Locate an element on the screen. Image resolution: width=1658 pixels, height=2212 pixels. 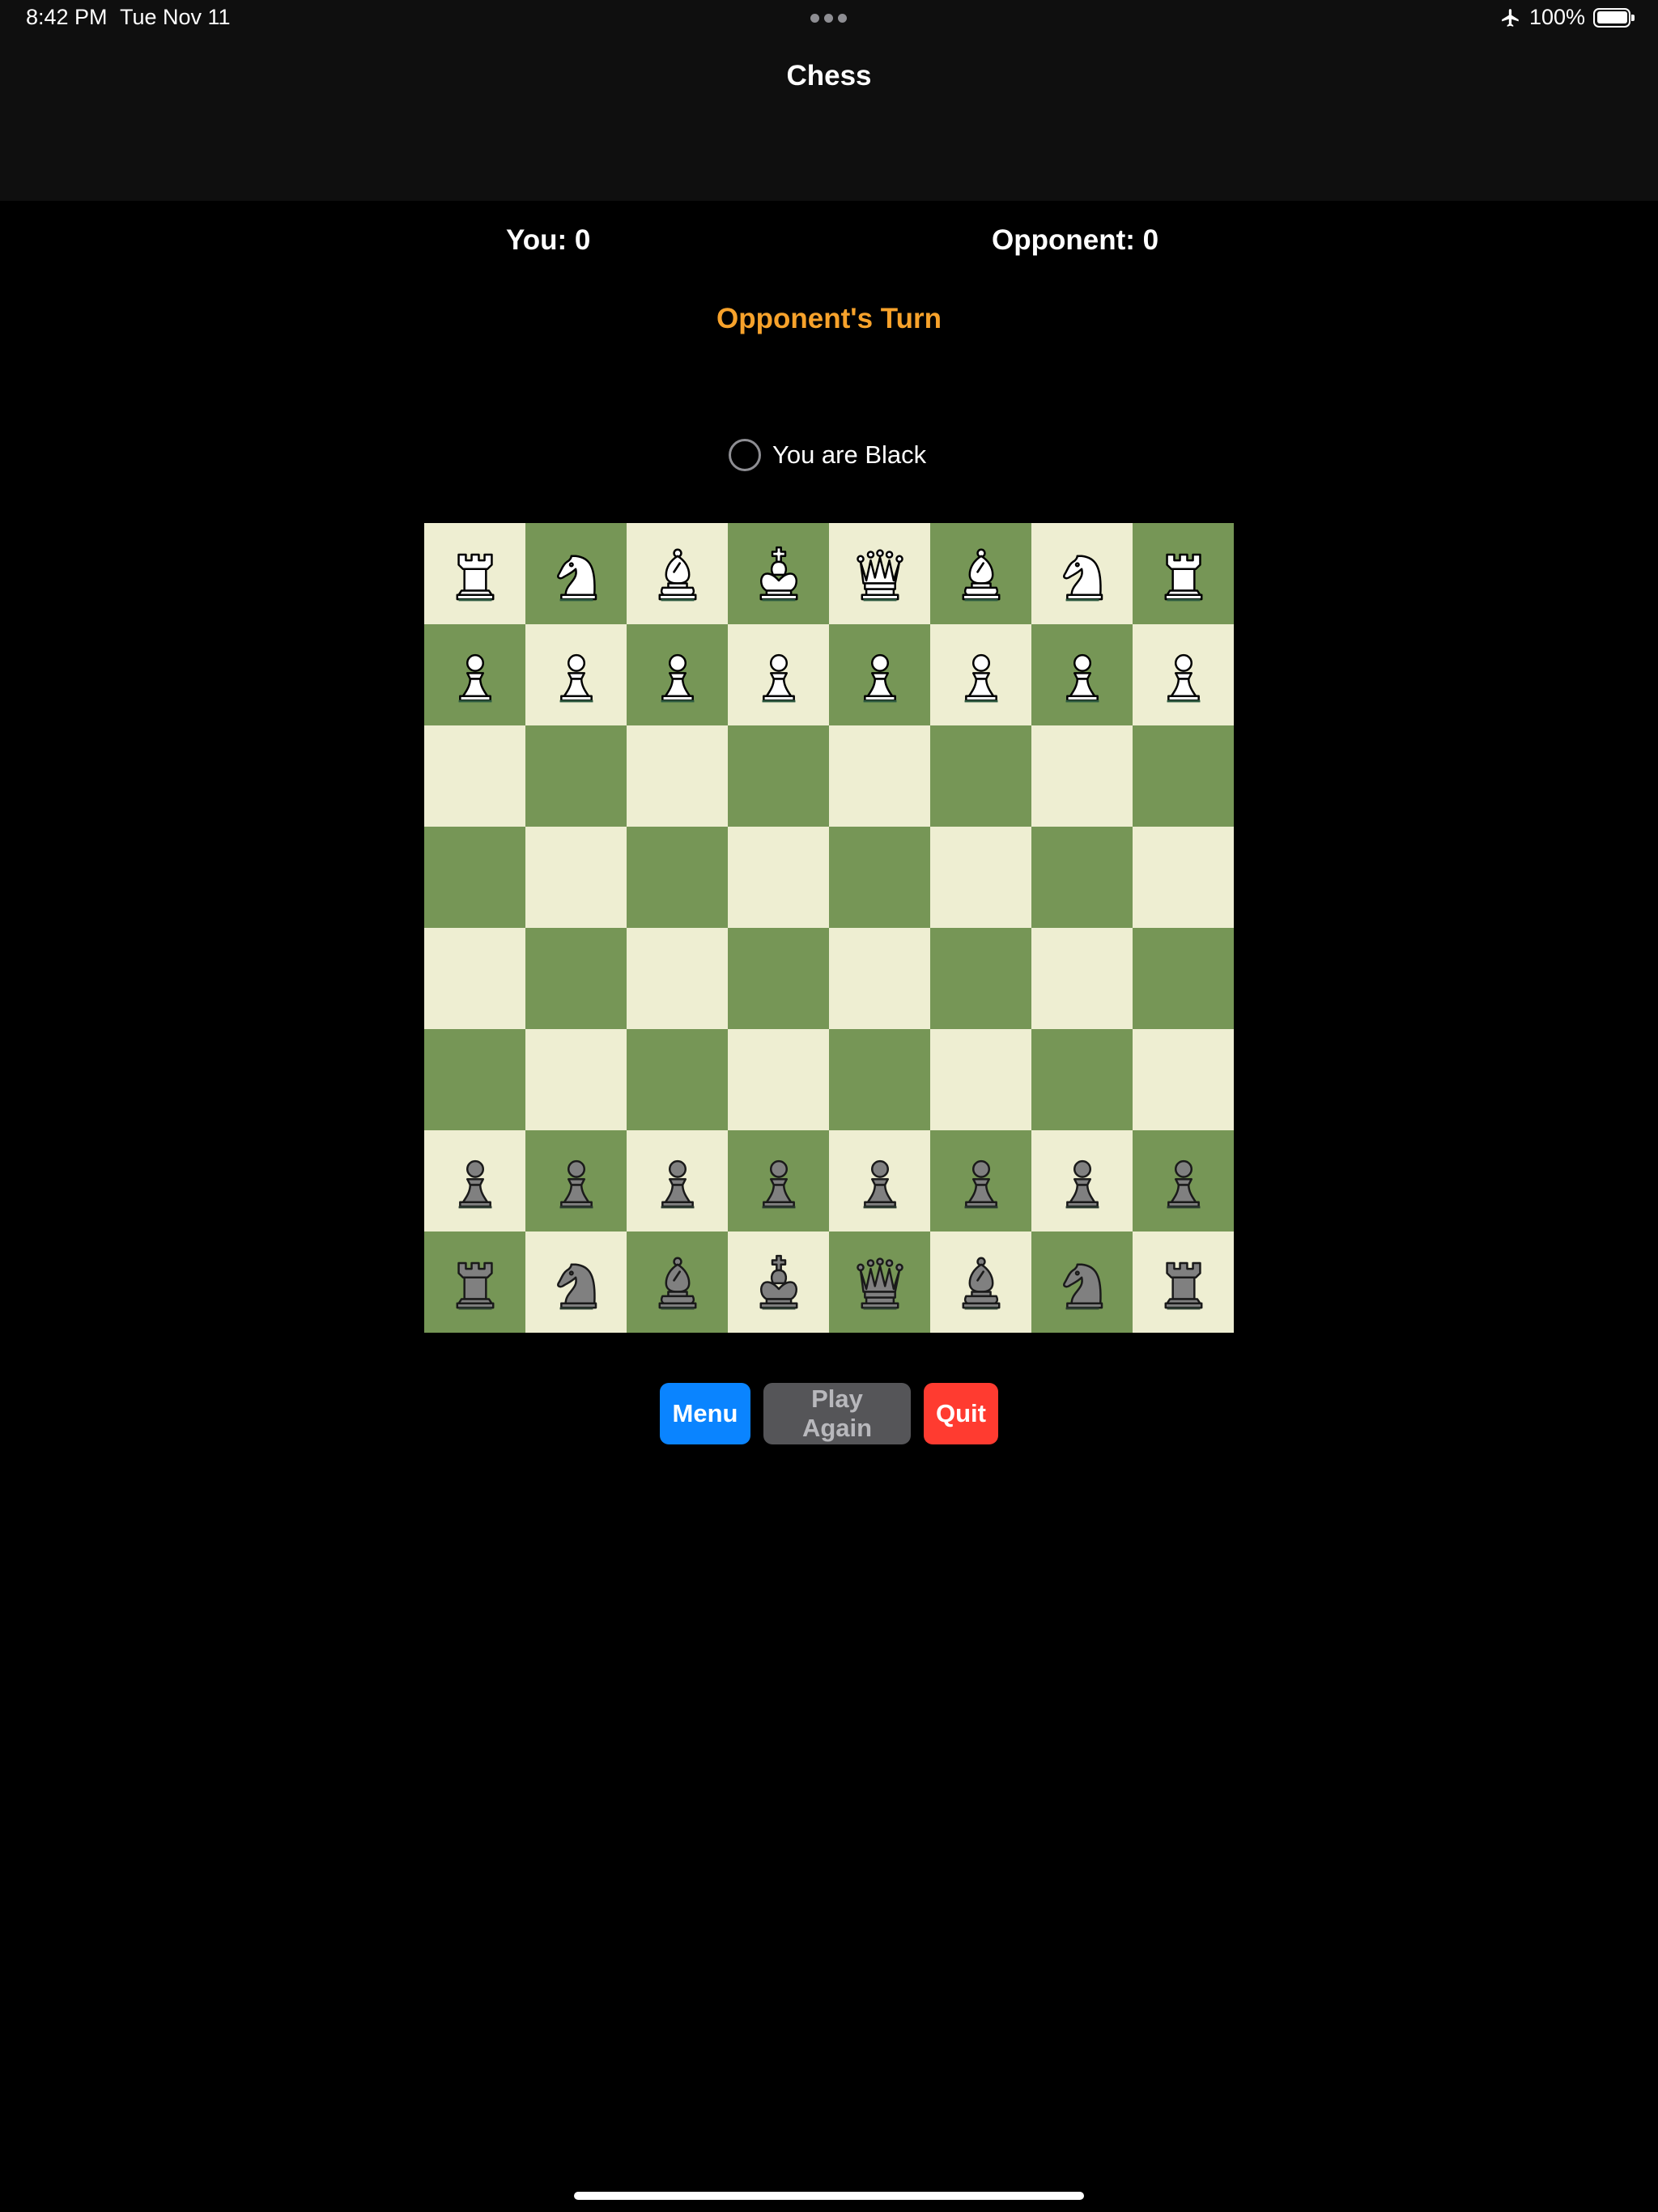
board-square-b5 is located at coordinates (576, 978).